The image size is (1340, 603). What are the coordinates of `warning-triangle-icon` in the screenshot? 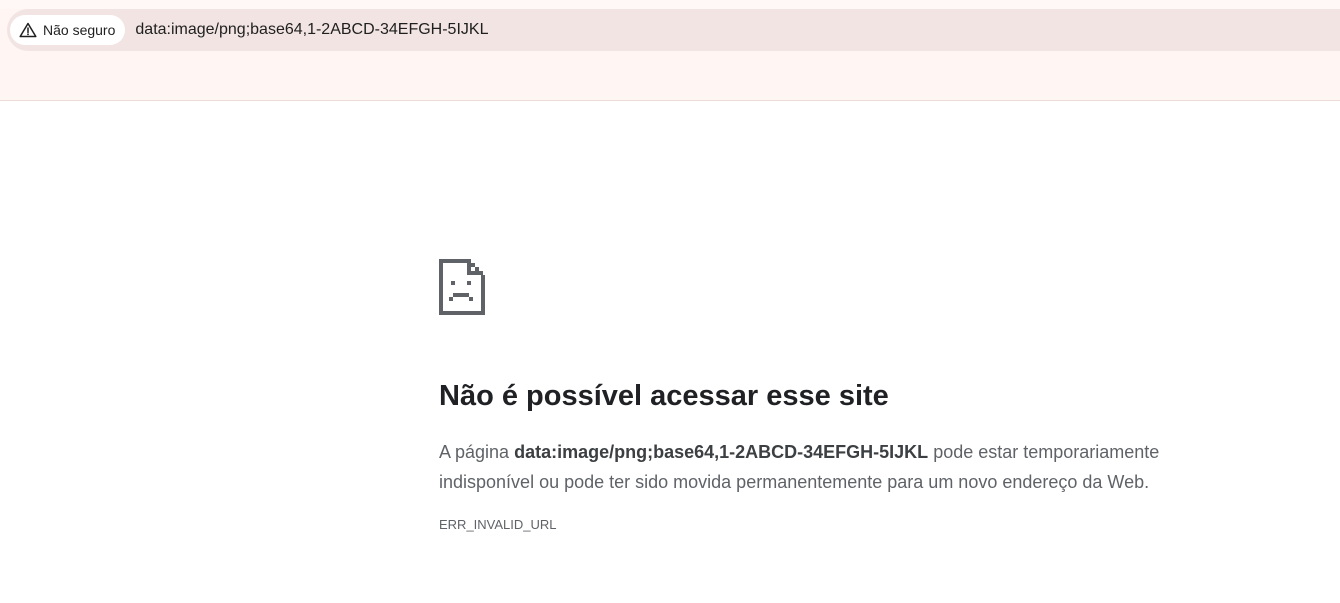 It's located at (28, 30).